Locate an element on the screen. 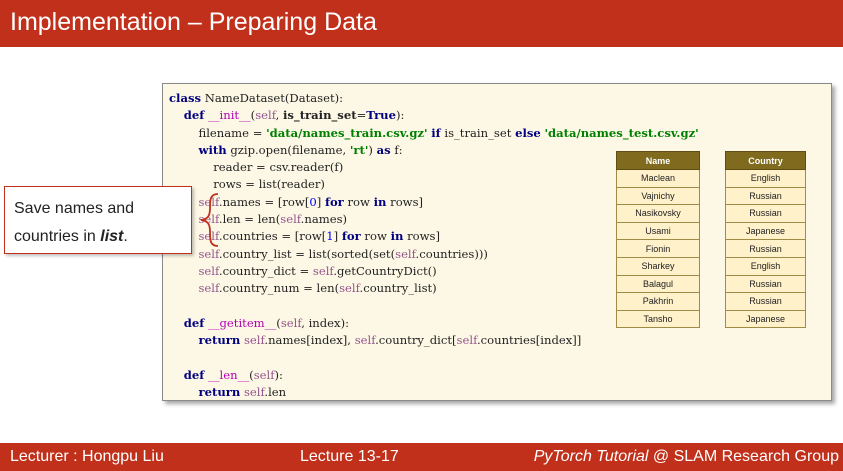 This screenshot has height=471, width=843. callout-line-2-suffix: . is located at coordinates (125, 236).